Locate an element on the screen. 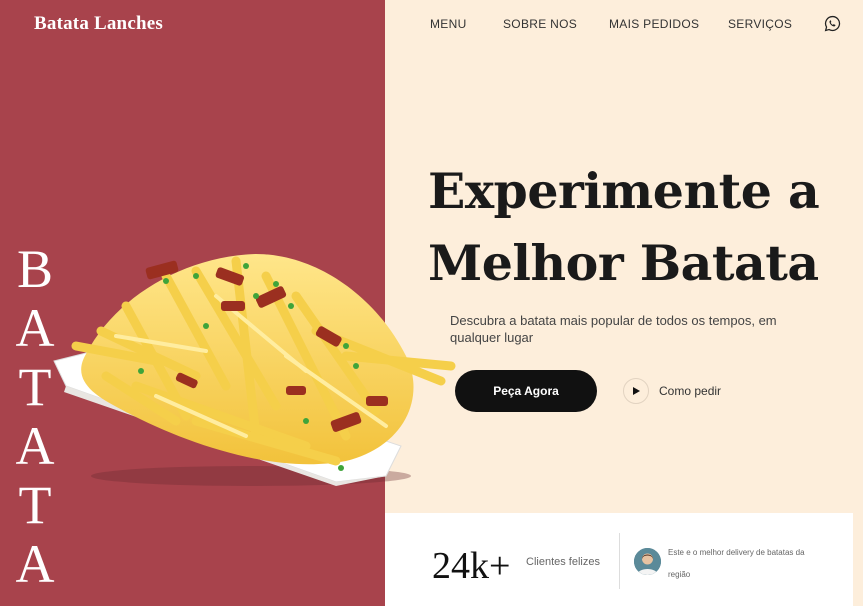 This screenshot has width=863, height=606. hero-headline-line1: Experimente a is located at coordinates (624, 191).